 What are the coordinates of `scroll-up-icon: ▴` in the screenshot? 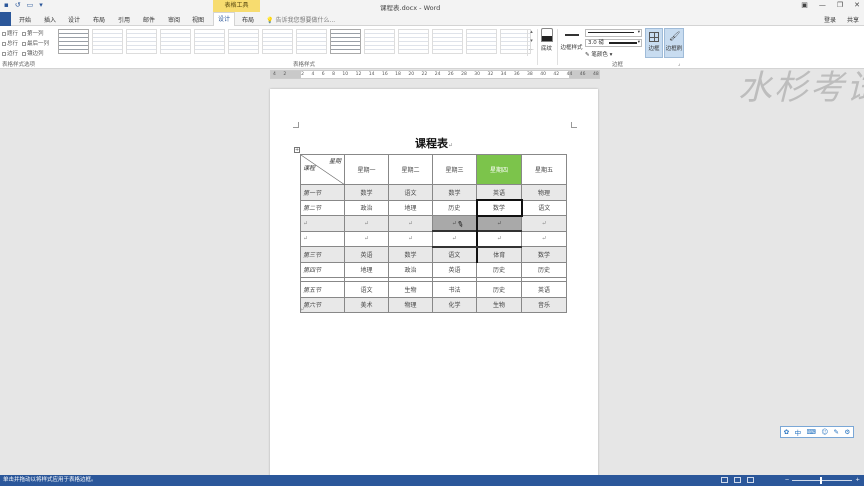 It's located at (531, 33).